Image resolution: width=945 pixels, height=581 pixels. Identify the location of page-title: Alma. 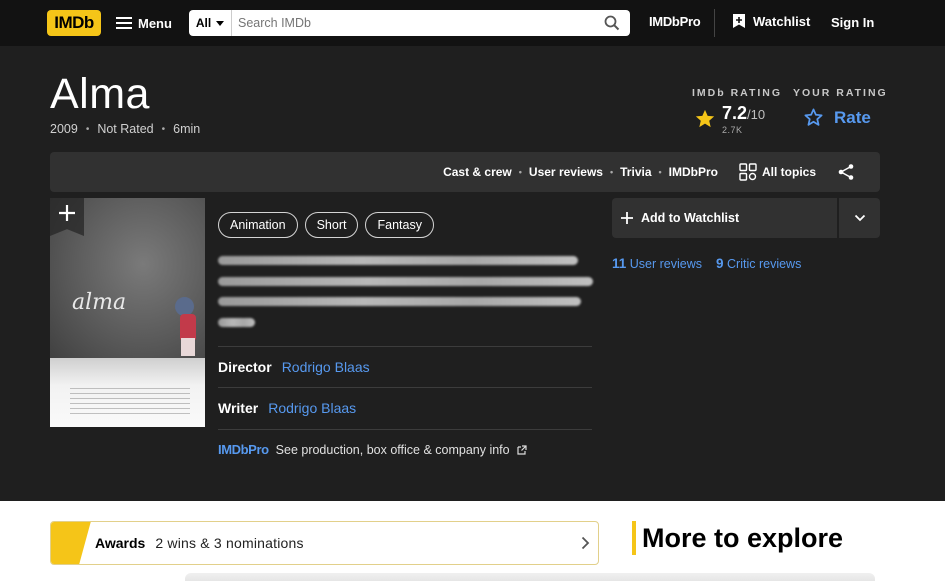
(100, 94).